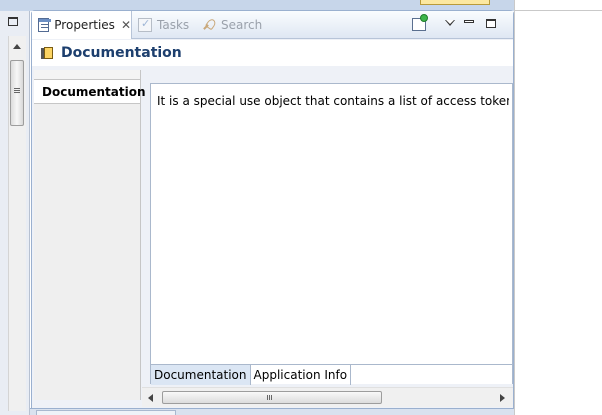  Describe the element at coordinates (502, 398) in the screenshot. I see `scroll-right-arrow-icon` at that location.